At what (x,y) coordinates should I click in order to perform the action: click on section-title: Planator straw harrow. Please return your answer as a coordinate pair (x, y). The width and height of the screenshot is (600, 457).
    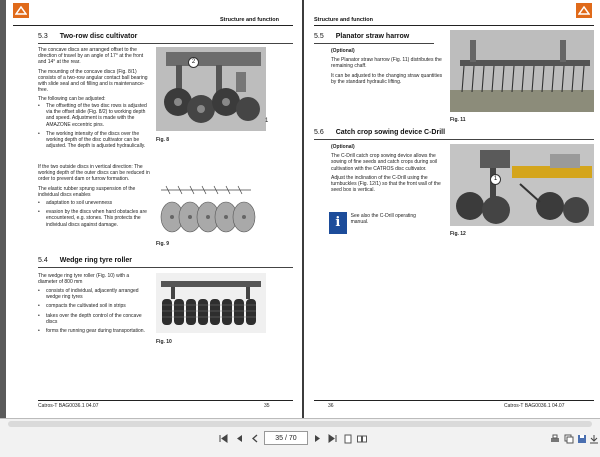
    Looking at the image, I should click on (372, 36).